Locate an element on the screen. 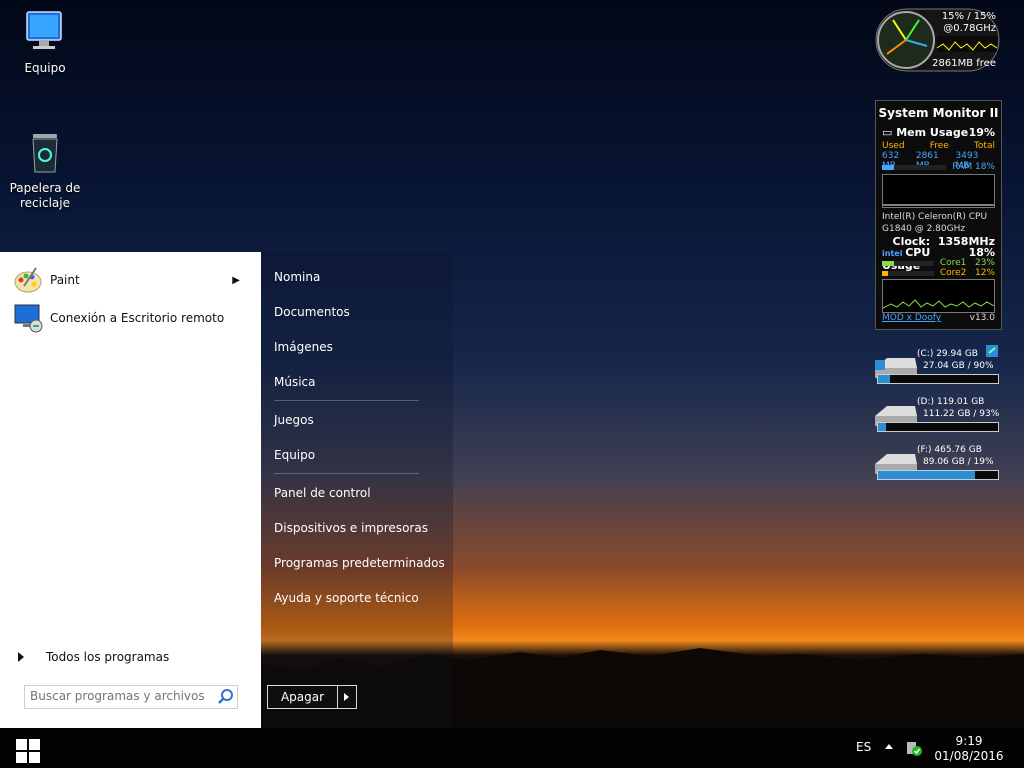 This screenshot has width=1024, height=768. start-link-ayuda: Ayuda y soporte técnico is located at coordinates (346, 598).